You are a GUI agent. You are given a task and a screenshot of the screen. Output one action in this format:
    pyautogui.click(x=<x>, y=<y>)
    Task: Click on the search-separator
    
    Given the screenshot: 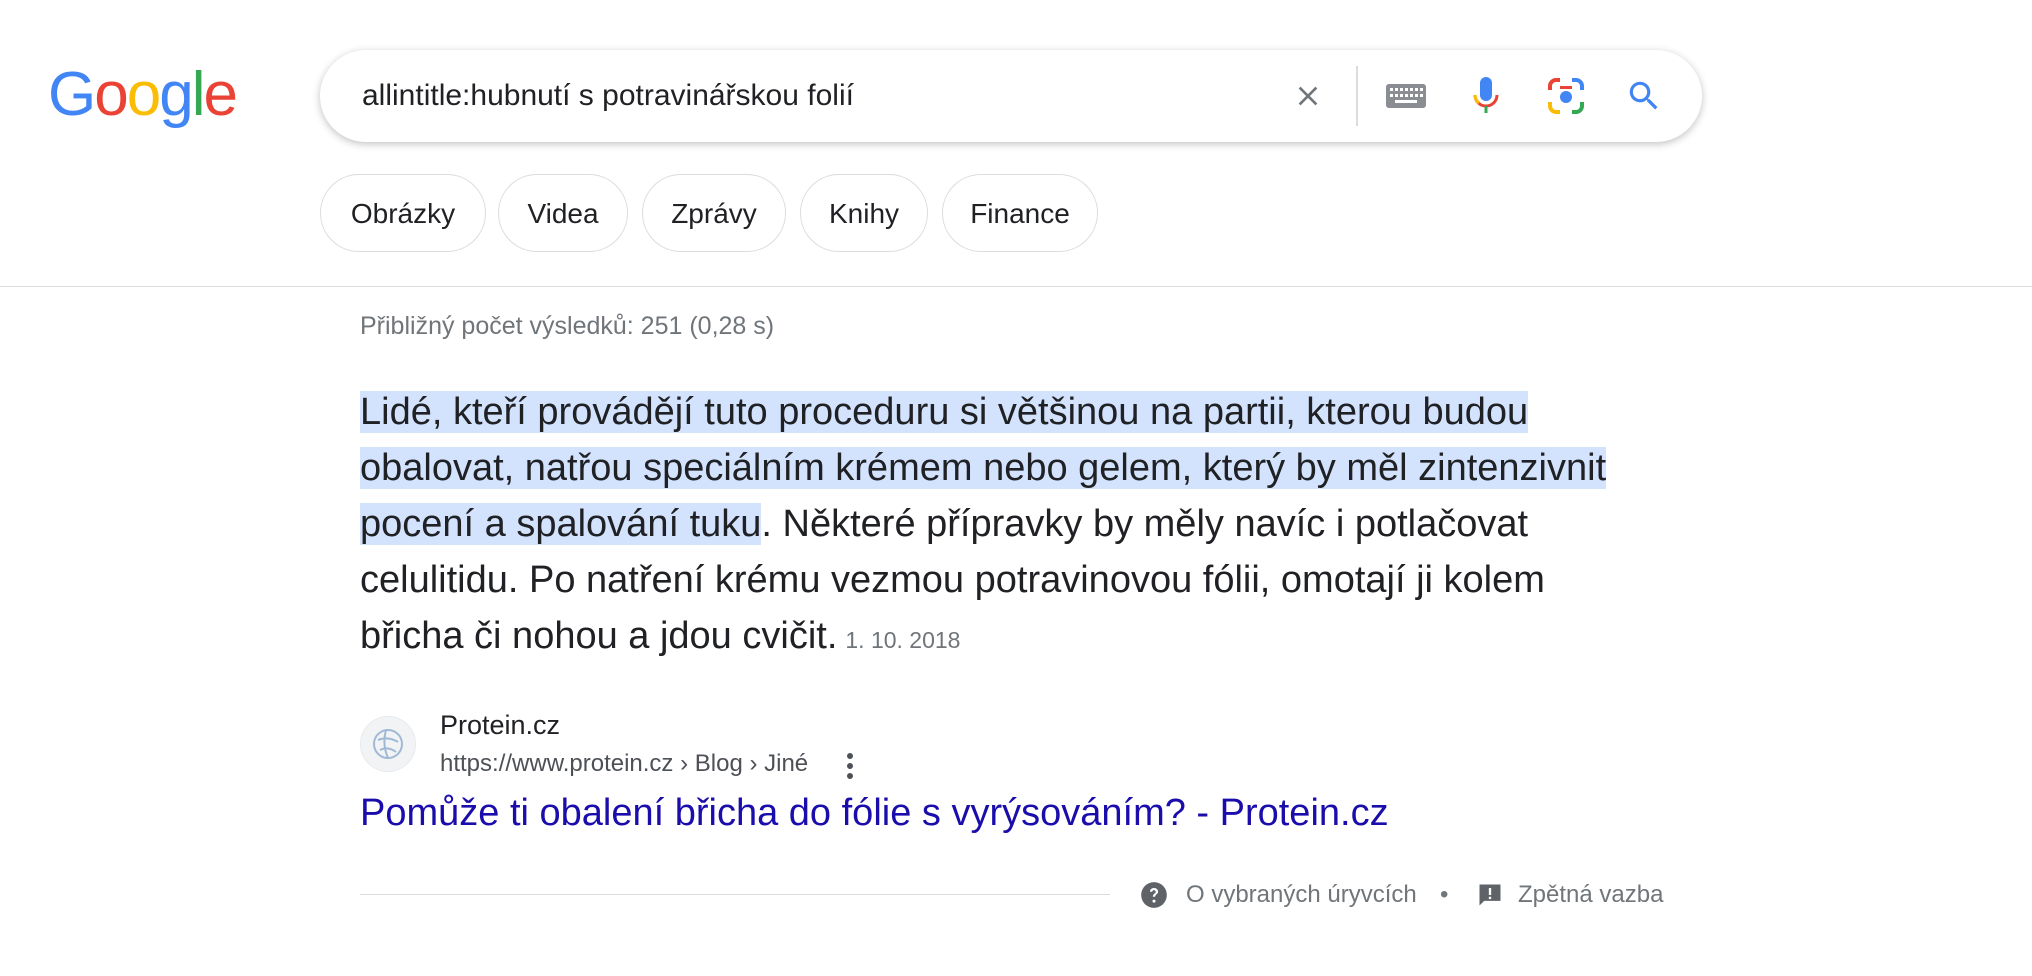 What is the action you would take?
    pyautogui.click(x=1357, y=96)
    